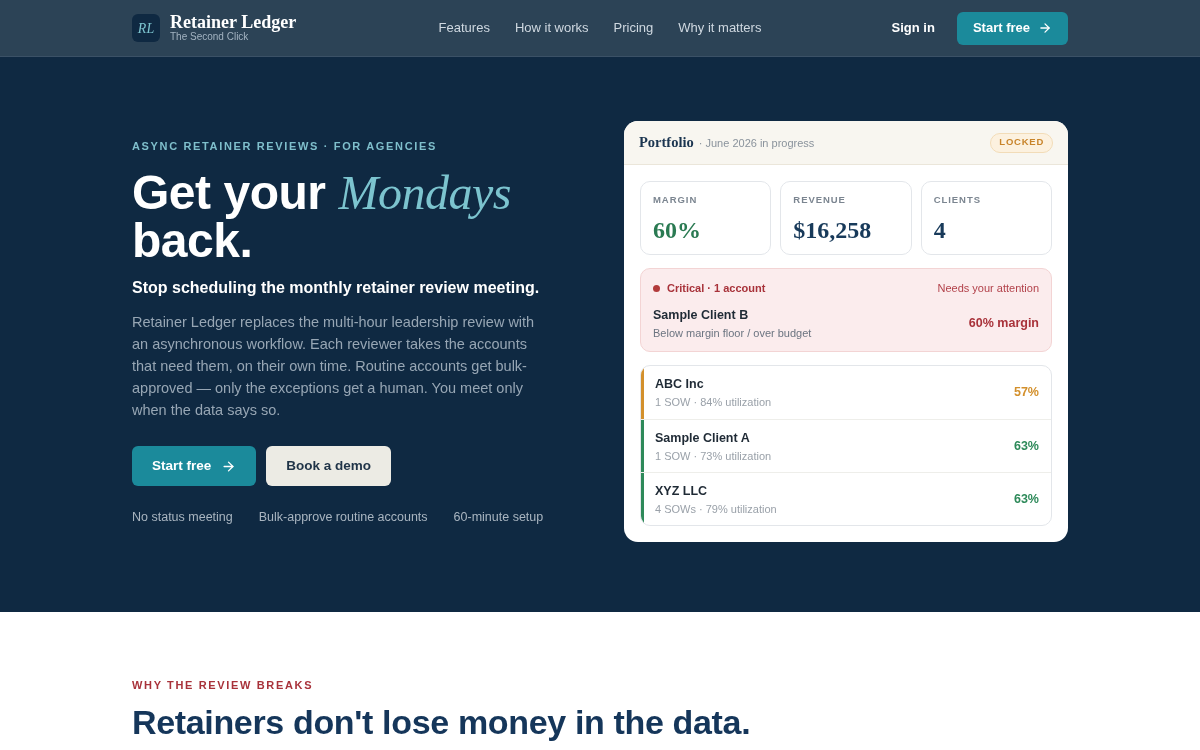  I want to click on sign-in-link: Sign in, so click(913, 28).